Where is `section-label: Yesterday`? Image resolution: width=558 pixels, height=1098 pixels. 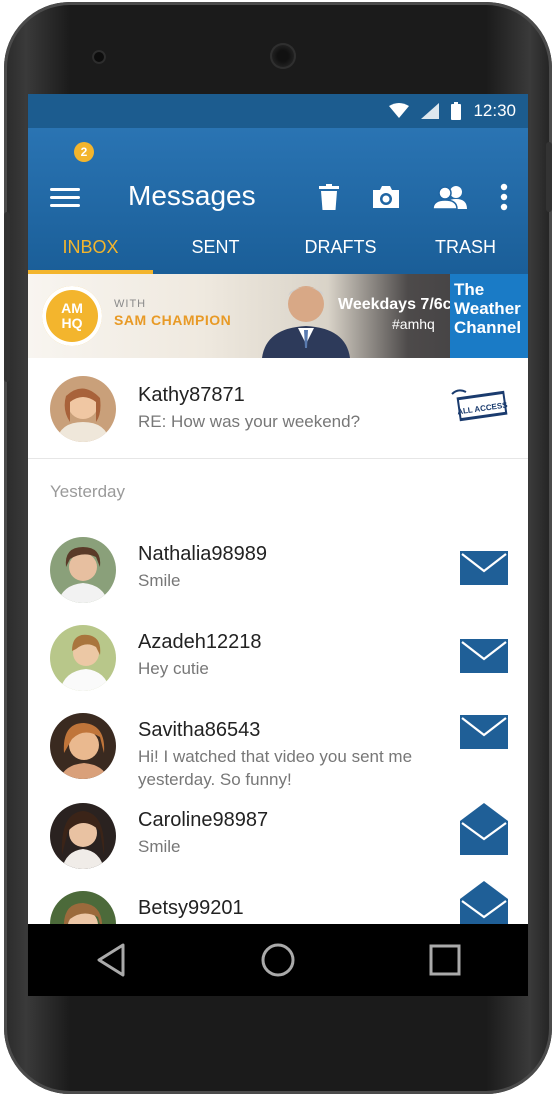
section-label: Yesterday is located at coordinates (87, 491).